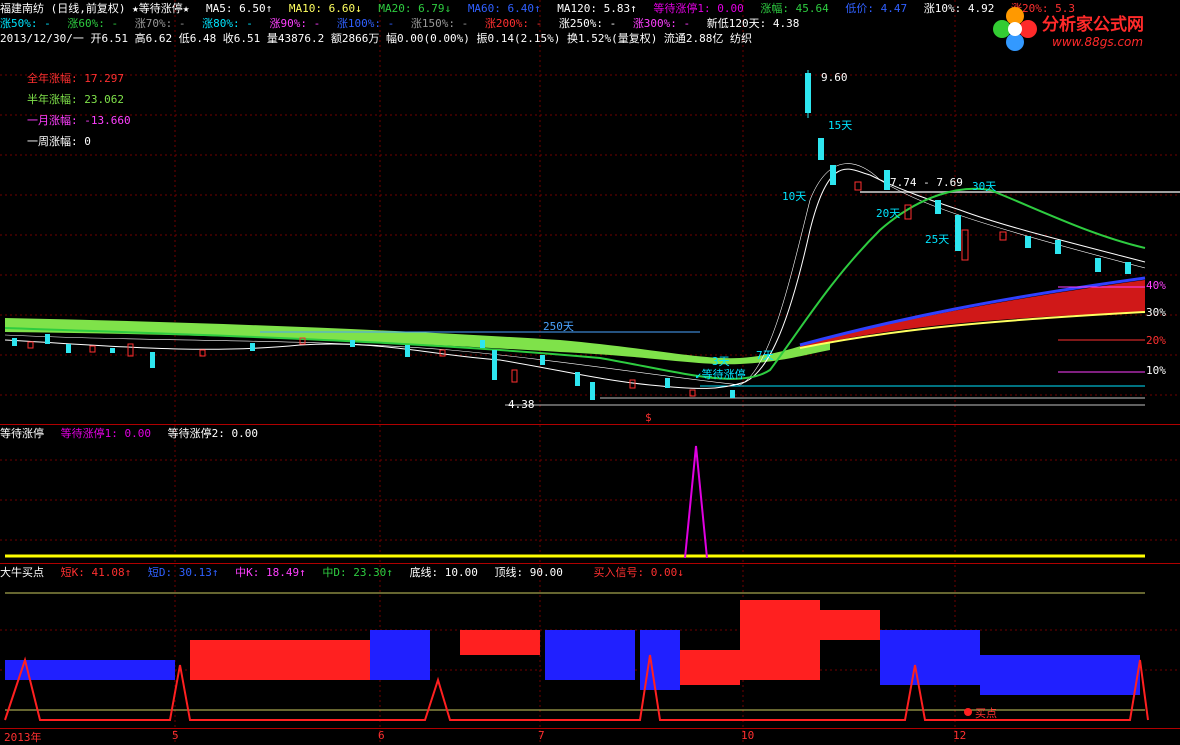 Image resolution: width=1180 pixels, height=745 pixels. What do you see at coordinates (22, 572) in the screenshot?
I see `panel3-title: 大牛买点` at bounding box center [22, 572].